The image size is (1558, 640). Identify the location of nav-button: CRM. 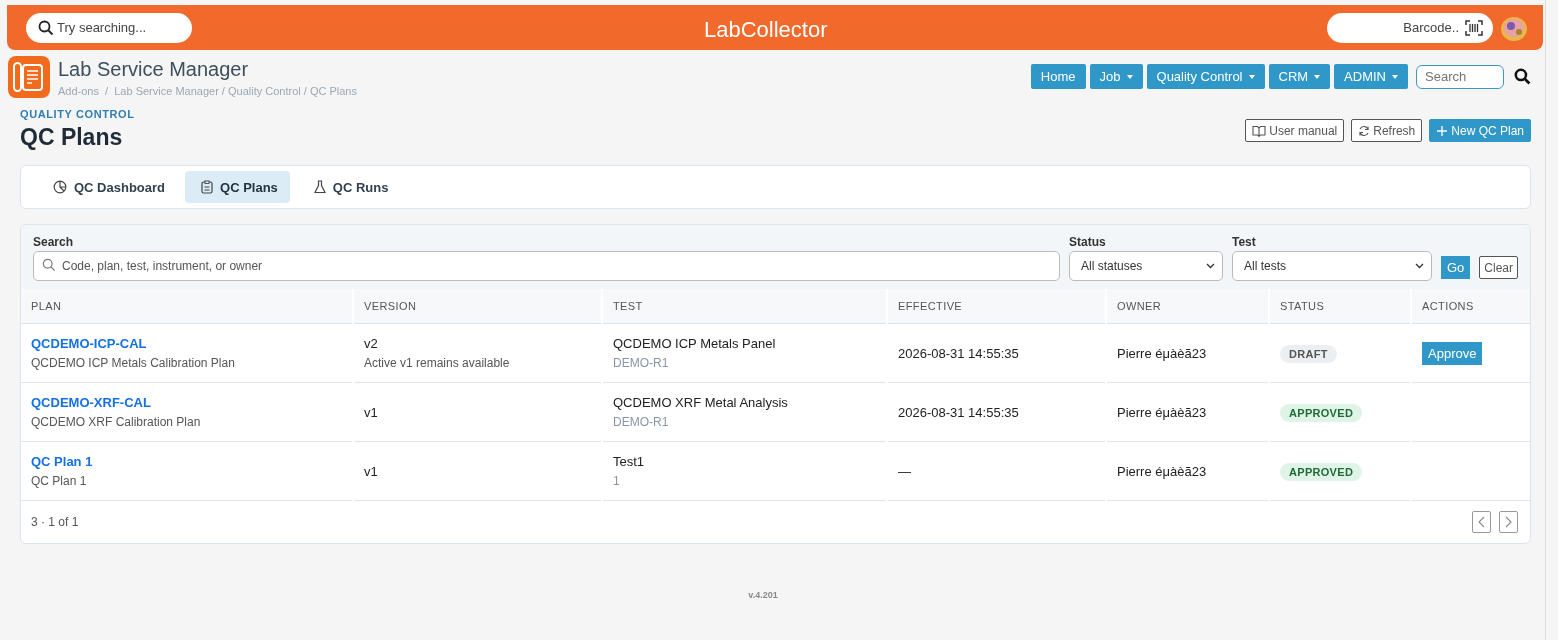
(1299, 76).